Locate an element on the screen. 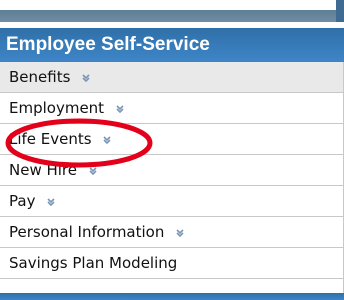  menu-header: Employee Self-Service is located at coordinates (172, 46).